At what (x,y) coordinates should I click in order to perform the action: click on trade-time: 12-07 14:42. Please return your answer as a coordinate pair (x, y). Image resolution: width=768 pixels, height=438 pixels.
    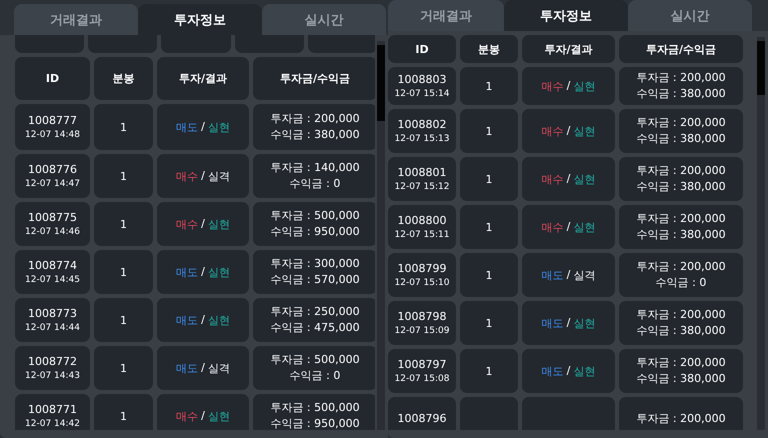
    Looking at the image, I should click on (52, 424).